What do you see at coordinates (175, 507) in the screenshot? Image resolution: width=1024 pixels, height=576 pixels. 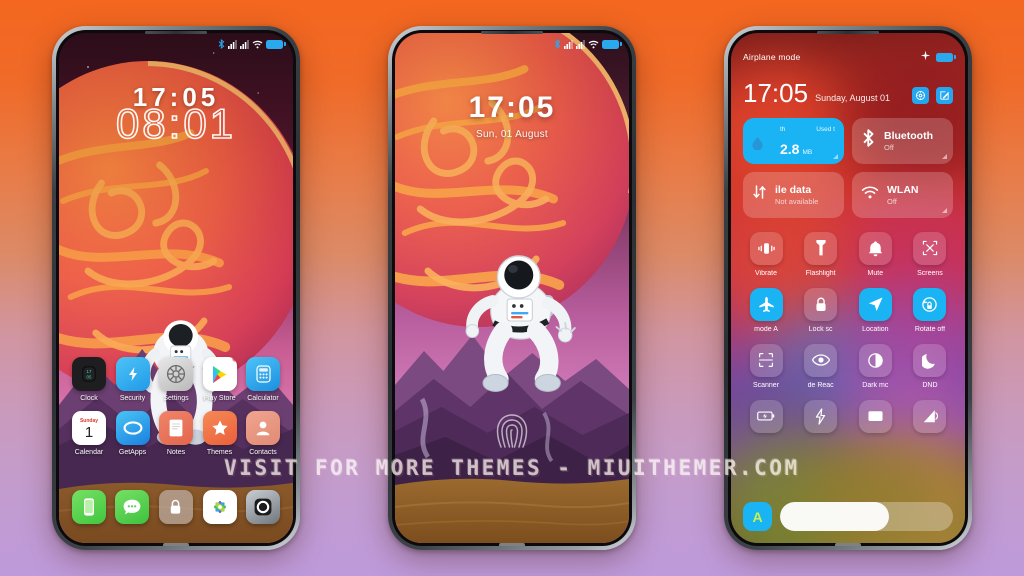 I see `lock-dock-icon` at bounding box center [175, 507].